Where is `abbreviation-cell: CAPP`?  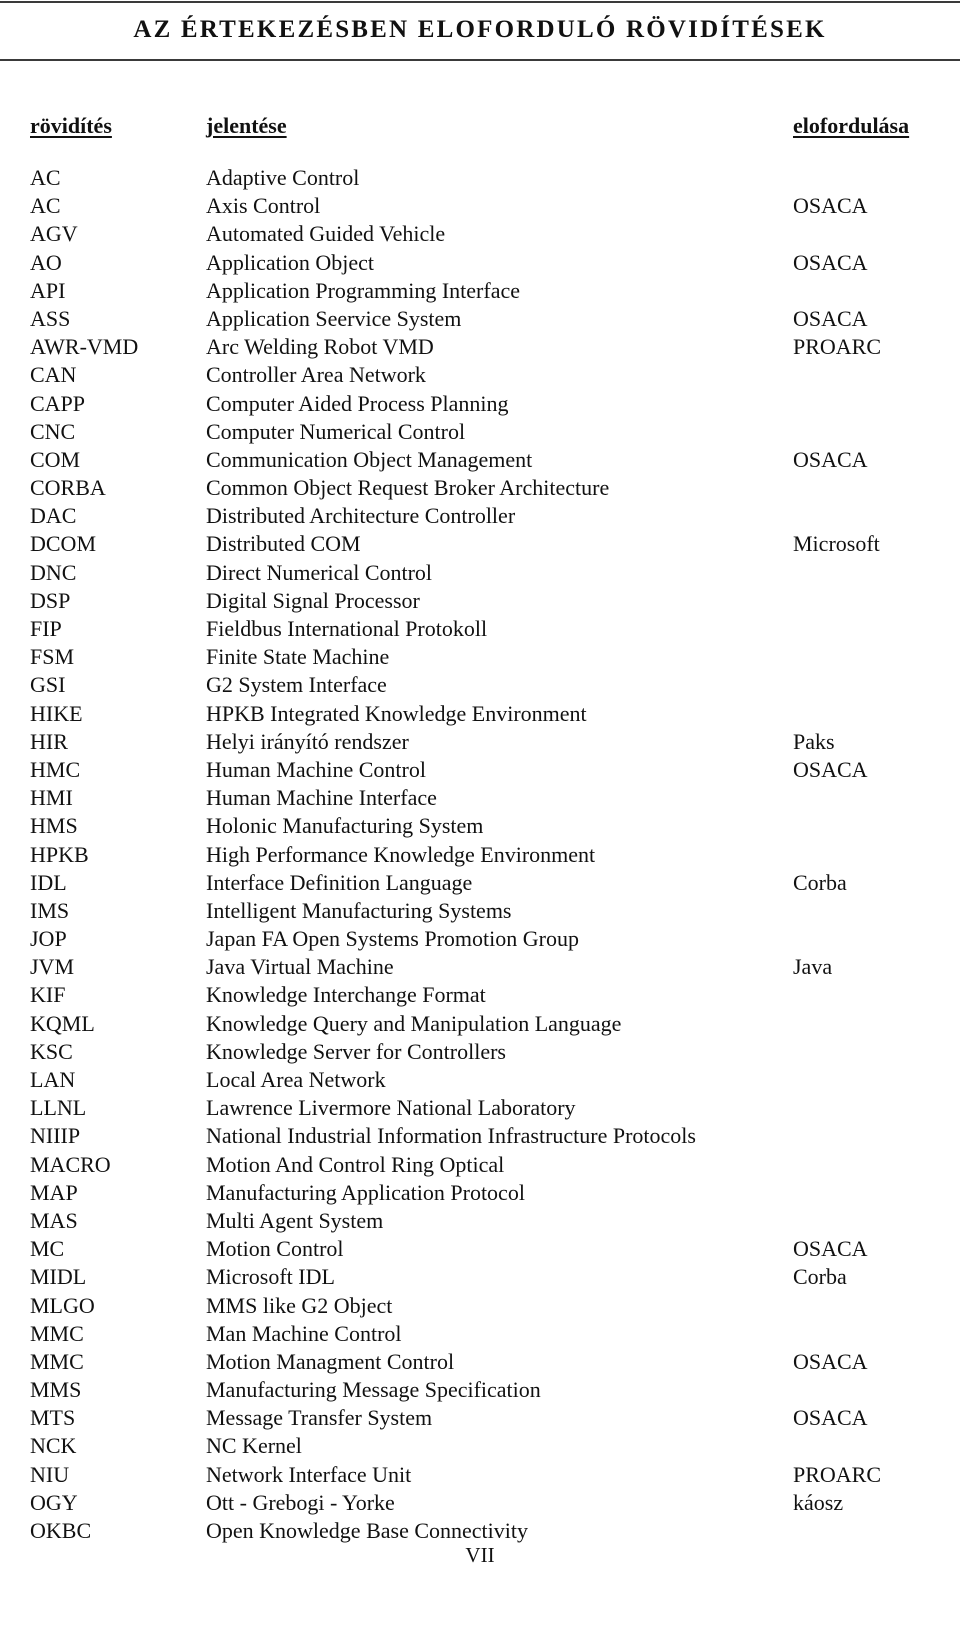
abbreviation-cell: CAPP is located at coordinates (58, 403).